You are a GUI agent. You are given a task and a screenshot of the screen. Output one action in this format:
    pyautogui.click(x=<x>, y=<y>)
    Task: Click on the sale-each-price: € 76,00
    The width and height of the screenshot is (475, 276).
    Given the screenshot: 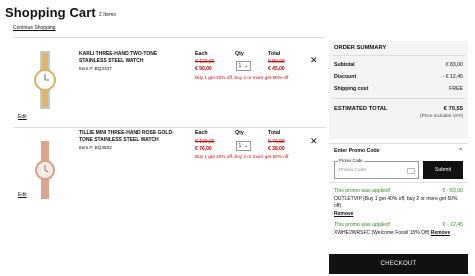 What is the action you would take?
    pyautogui.click(x=203, y=149)
    